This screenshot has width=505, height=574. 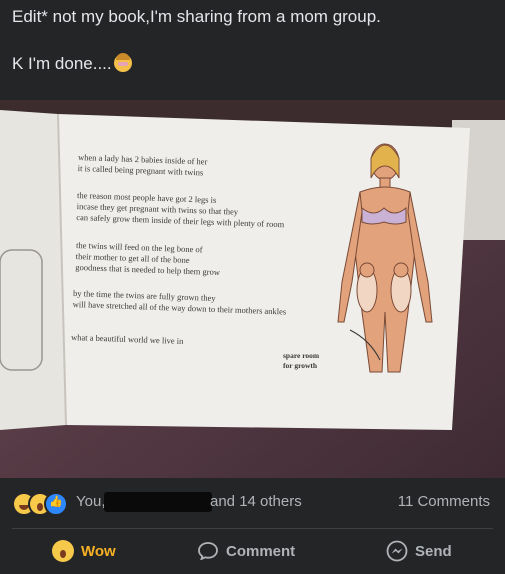 What do you see at coordinates (56, 504) in the screenshot?
I see `like-icon` at bounding box center [56, 504].